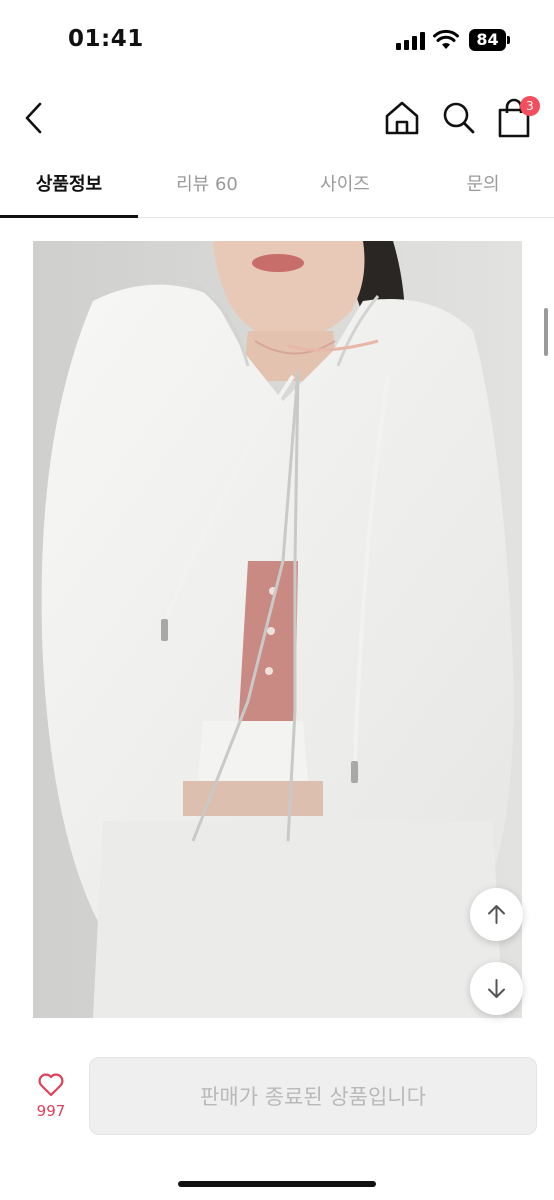  I want to click on app-header: 3, so click(277, 120).